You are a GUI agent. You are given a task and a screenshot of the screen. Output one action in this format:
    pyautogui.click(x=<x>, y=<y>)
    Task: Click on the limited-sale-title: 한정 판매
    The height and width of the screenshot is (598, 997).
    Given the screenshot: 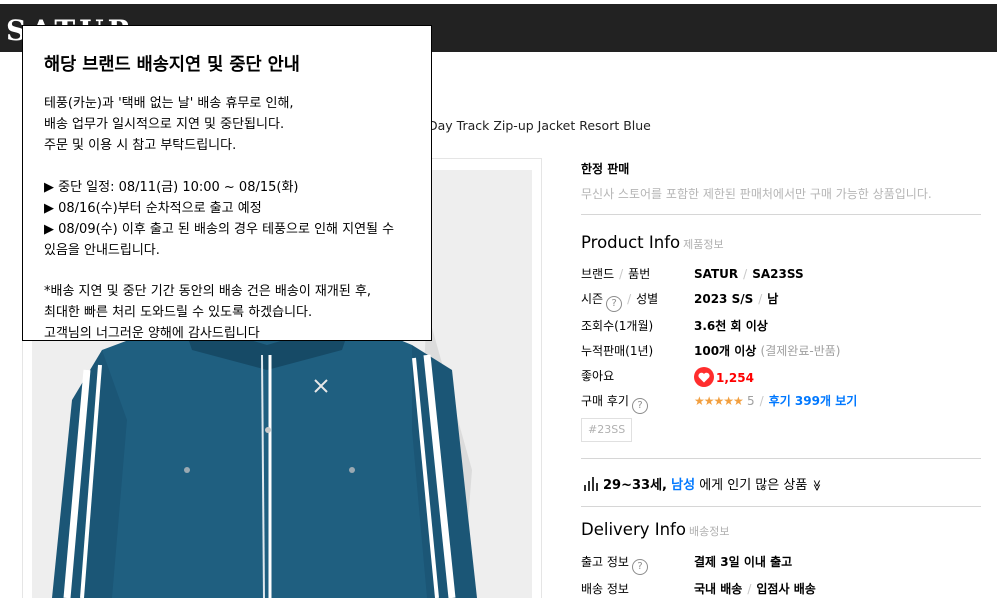 What is the action you would take?
    pyautogui.click(x=605, y=169)
    